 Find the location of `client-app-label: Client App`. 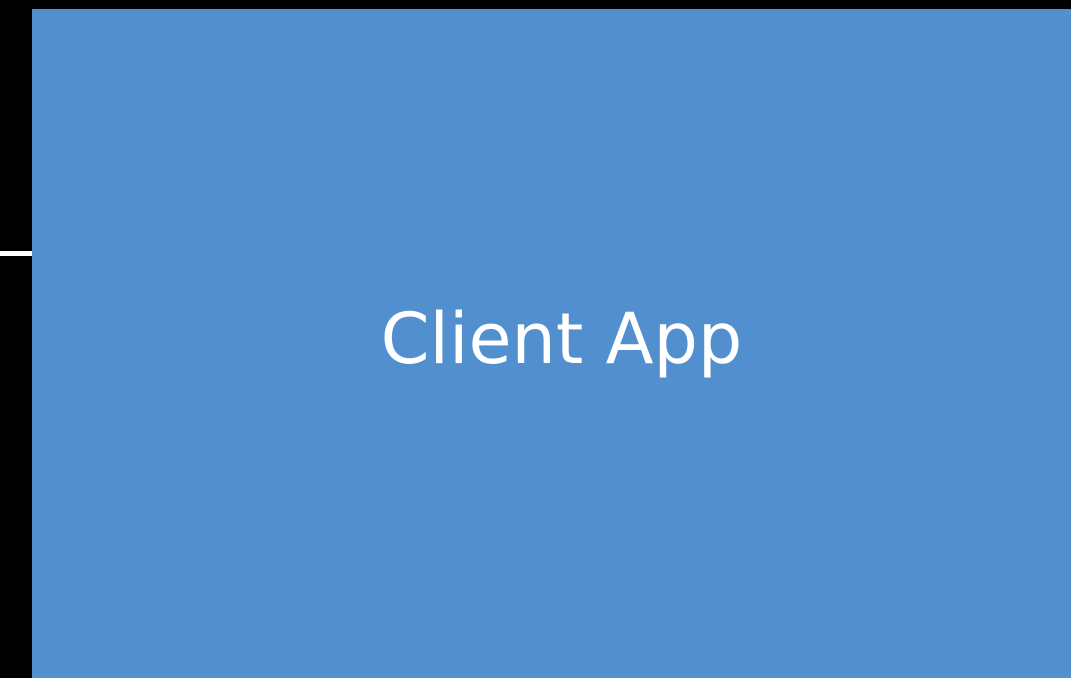

client-app-label: Client App is located at coordinates (561, 338).